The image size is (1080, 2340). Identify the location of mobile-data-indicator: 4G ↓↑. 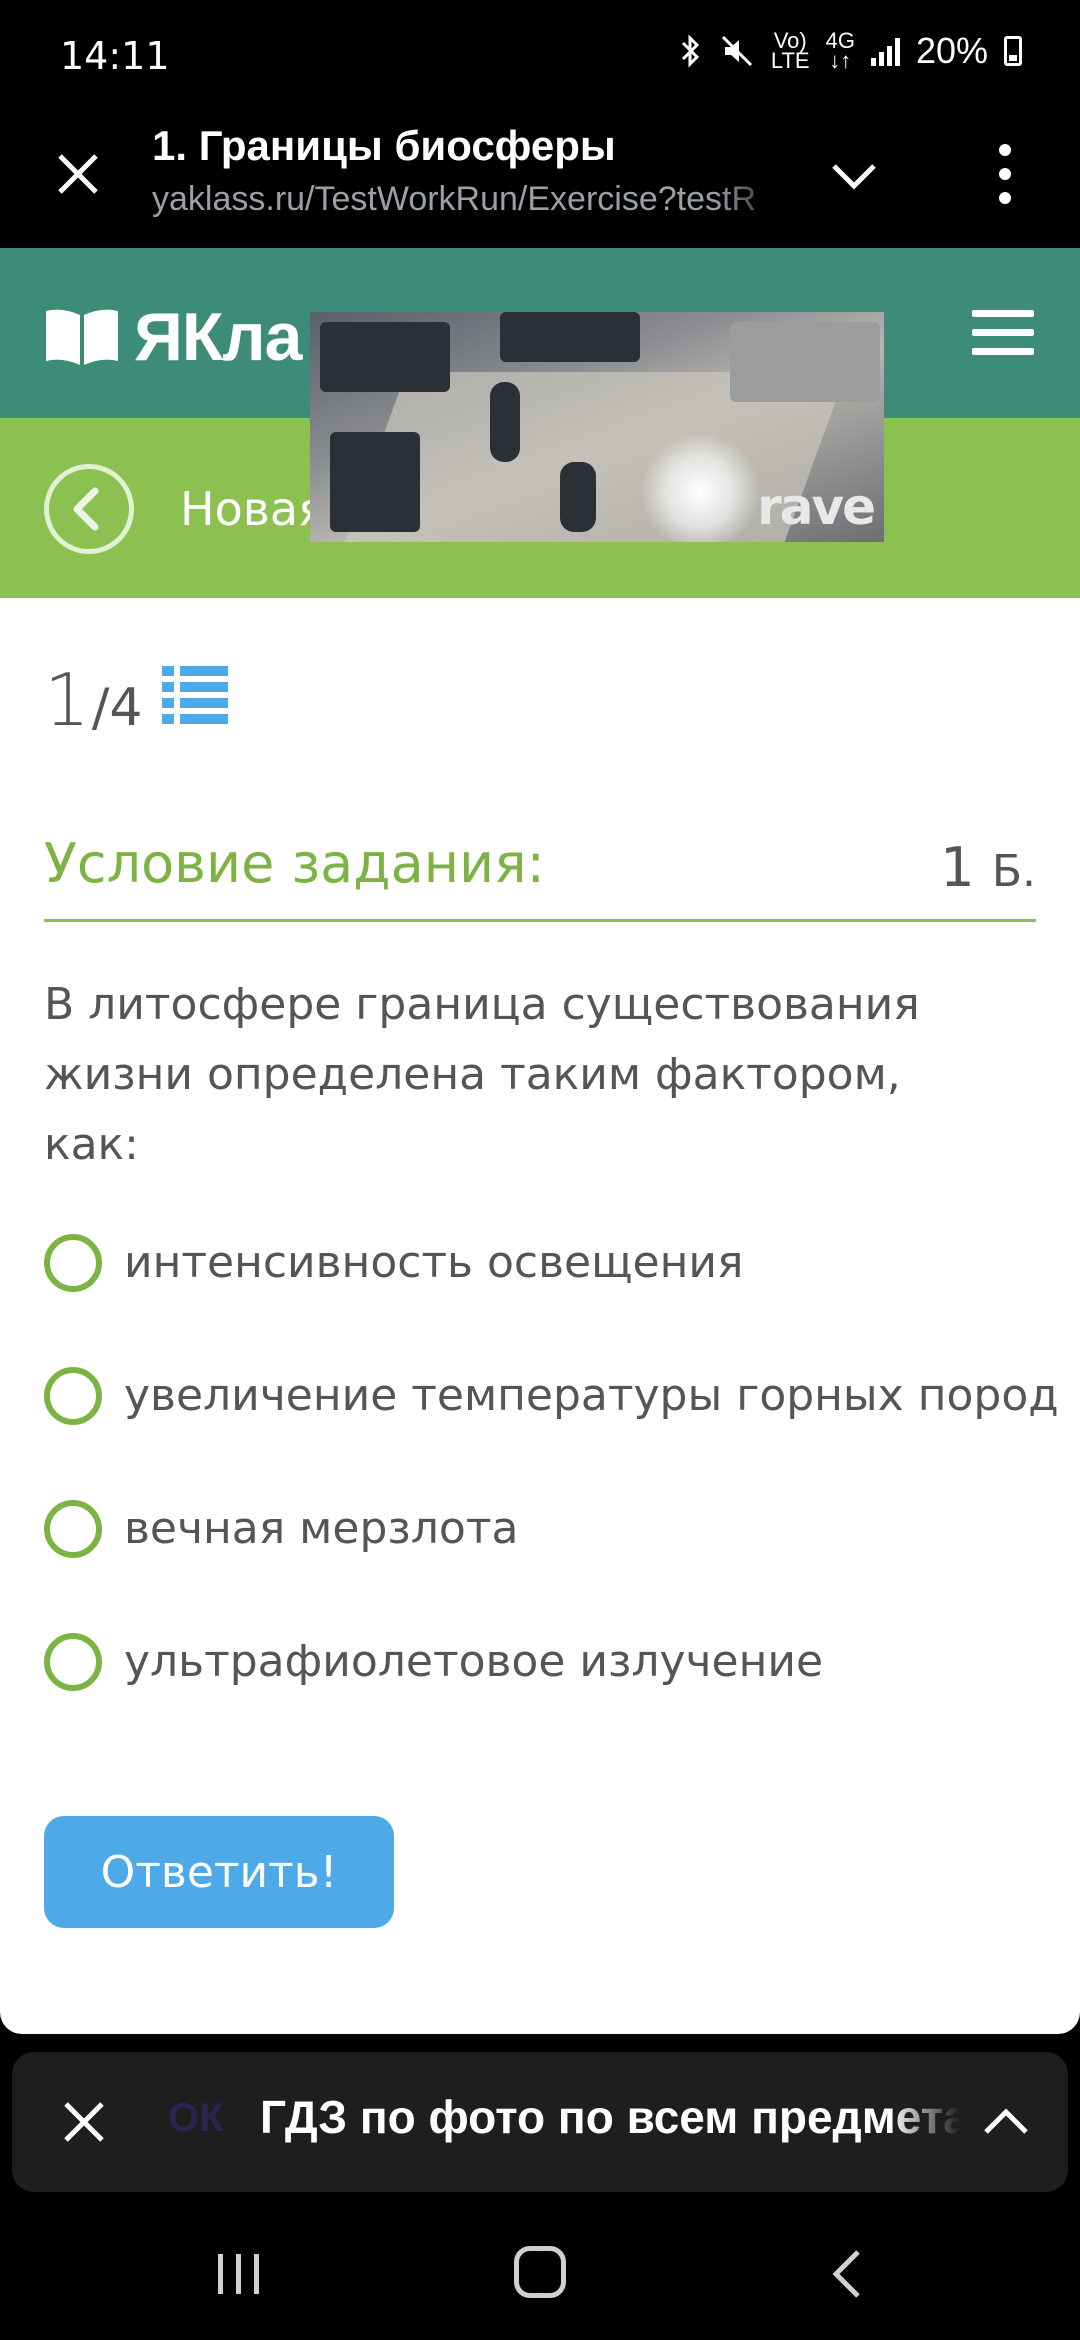
(840, 51).